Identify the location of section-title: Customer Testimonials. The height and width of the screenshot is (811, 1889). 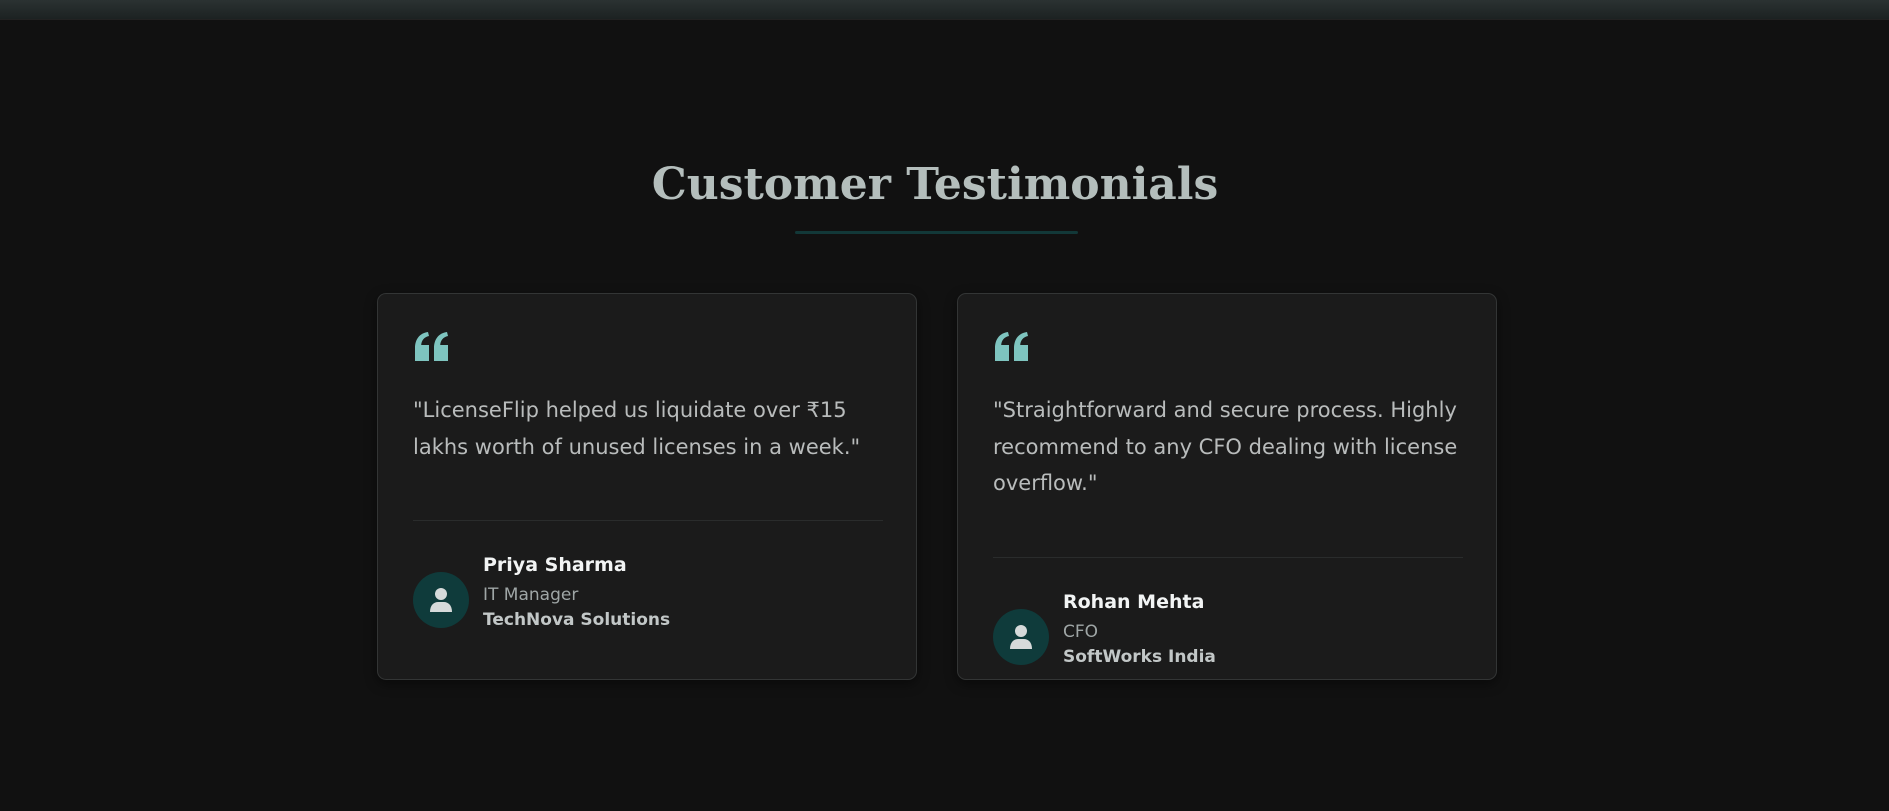
(935, 184).